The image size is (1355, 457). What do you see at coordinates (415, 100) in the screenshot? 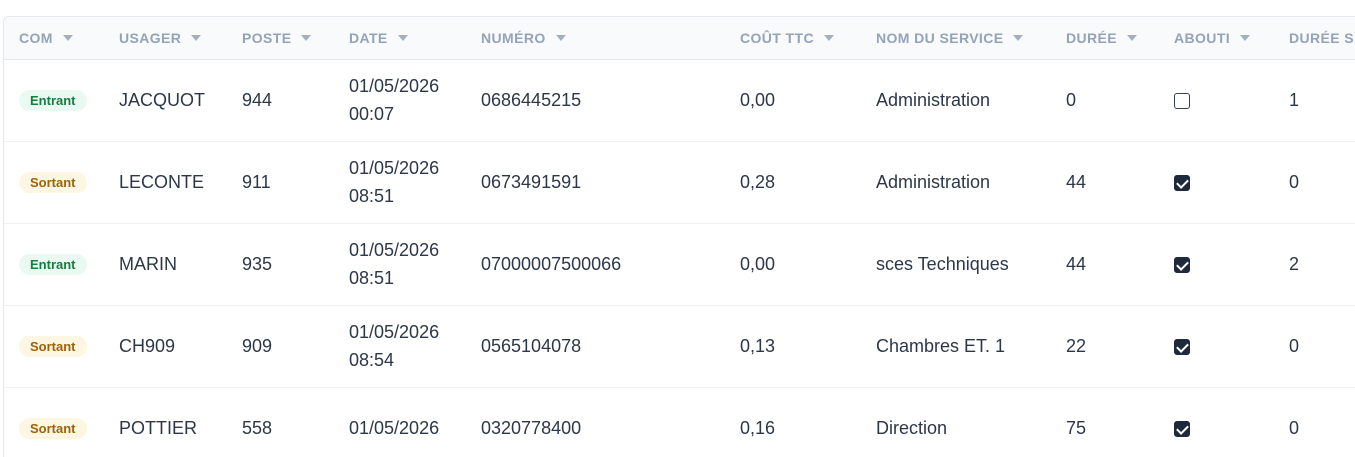
I see `cell-date: 01/05/2026 00:07` at bounding box center [415, 100].